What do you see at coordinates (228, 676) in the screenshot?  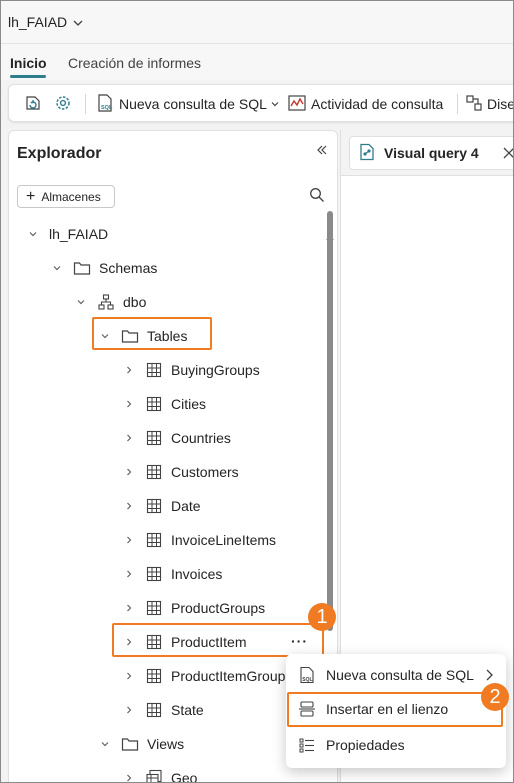 I see `tree-node-label: ProductItemGroup` at bounding box center [228, 676].